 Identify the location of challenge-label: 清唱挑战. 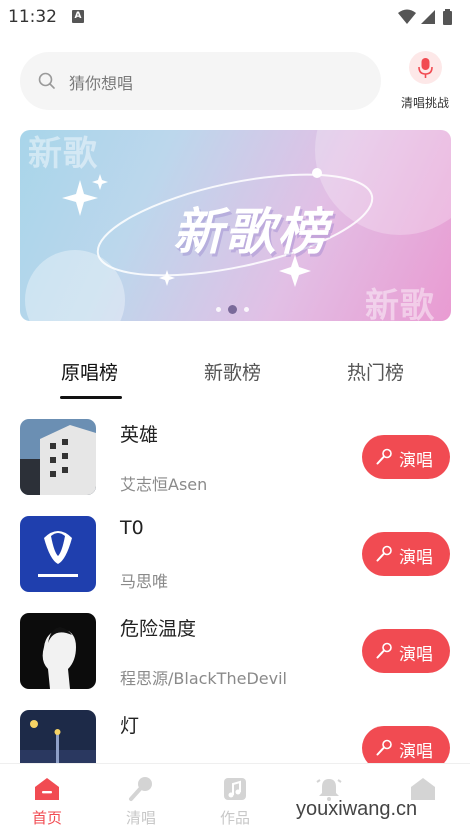
(424, 103).